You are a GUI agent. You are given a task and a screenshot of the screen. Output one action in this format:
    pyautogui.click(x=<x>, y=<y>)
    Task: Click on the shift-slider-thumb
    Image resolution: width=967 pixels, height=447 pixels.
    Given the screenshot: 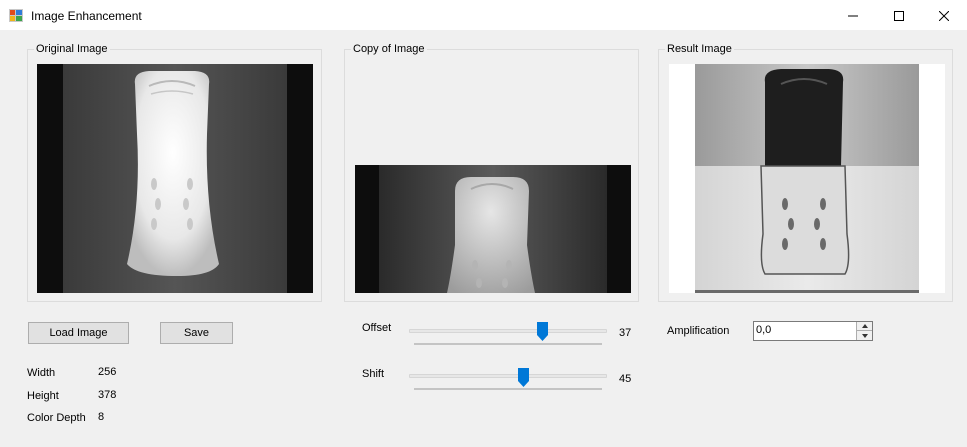 What is the action you would take?
    pyautogui.click(x=523, y=377)
    